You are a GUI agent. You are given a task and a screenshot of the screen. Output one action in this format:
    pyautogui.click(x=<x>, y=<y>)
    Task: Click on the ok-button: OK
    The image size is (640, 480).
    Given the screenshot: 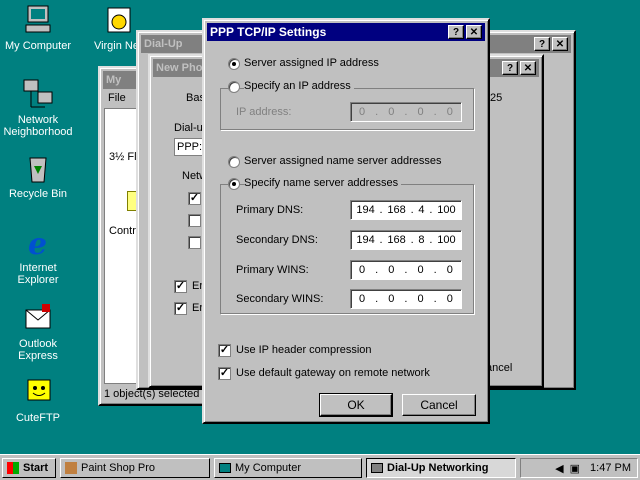 What is the action you would take?
    pyautogui.click(x=356, y=405)
    